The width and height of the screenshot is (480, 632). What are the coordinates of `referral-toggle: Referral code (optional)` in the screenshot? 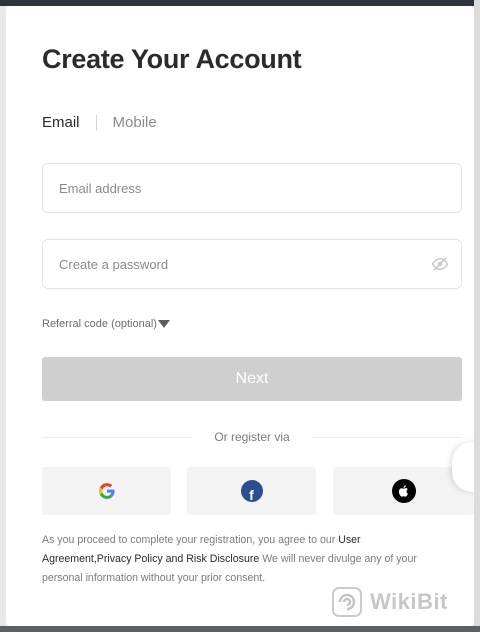 It's located at (106, 324).